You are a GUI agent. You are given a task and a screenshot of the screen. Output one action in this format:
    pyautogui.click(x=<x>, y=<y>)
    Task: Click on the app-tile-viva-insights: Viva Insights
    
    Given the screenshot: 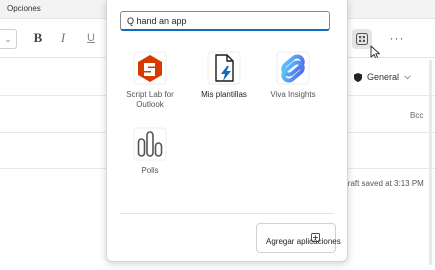 What is the action you would take?
    pyautogui.click(x=293, y=75)
    